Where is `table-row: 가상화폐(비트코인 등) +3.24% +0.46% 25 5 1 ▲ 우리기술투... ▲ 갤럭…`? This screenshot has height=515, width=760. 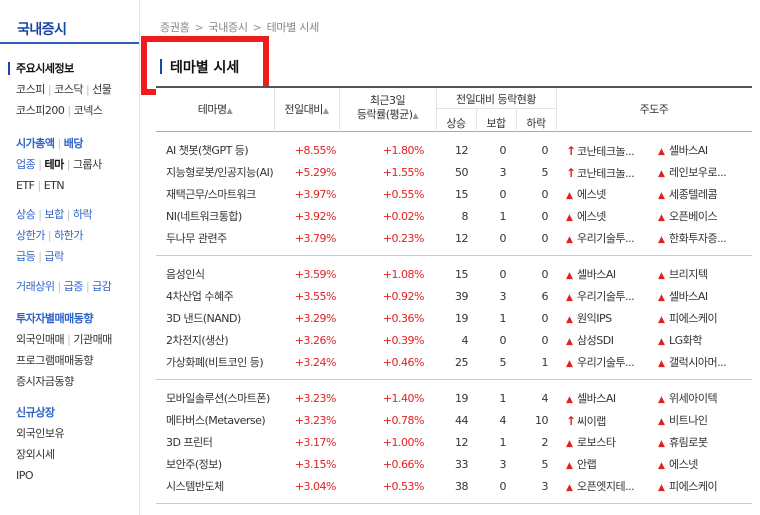 table-row: 가상화폐(비트코인 등) +3.24% +0.46% 25 5 1 ▲ 우리기술투... ▲ 갤럭… is located at coordinates (454, 363).